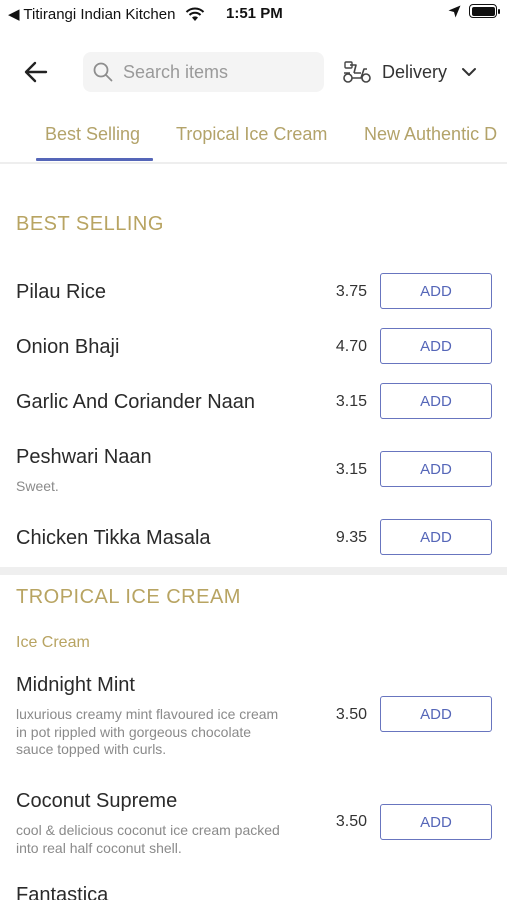 This screenshot has height=900, width=507. Describe the element at coordinates (415, 71) in the screenshot. I see `delivery-label: Delivery` at that location.